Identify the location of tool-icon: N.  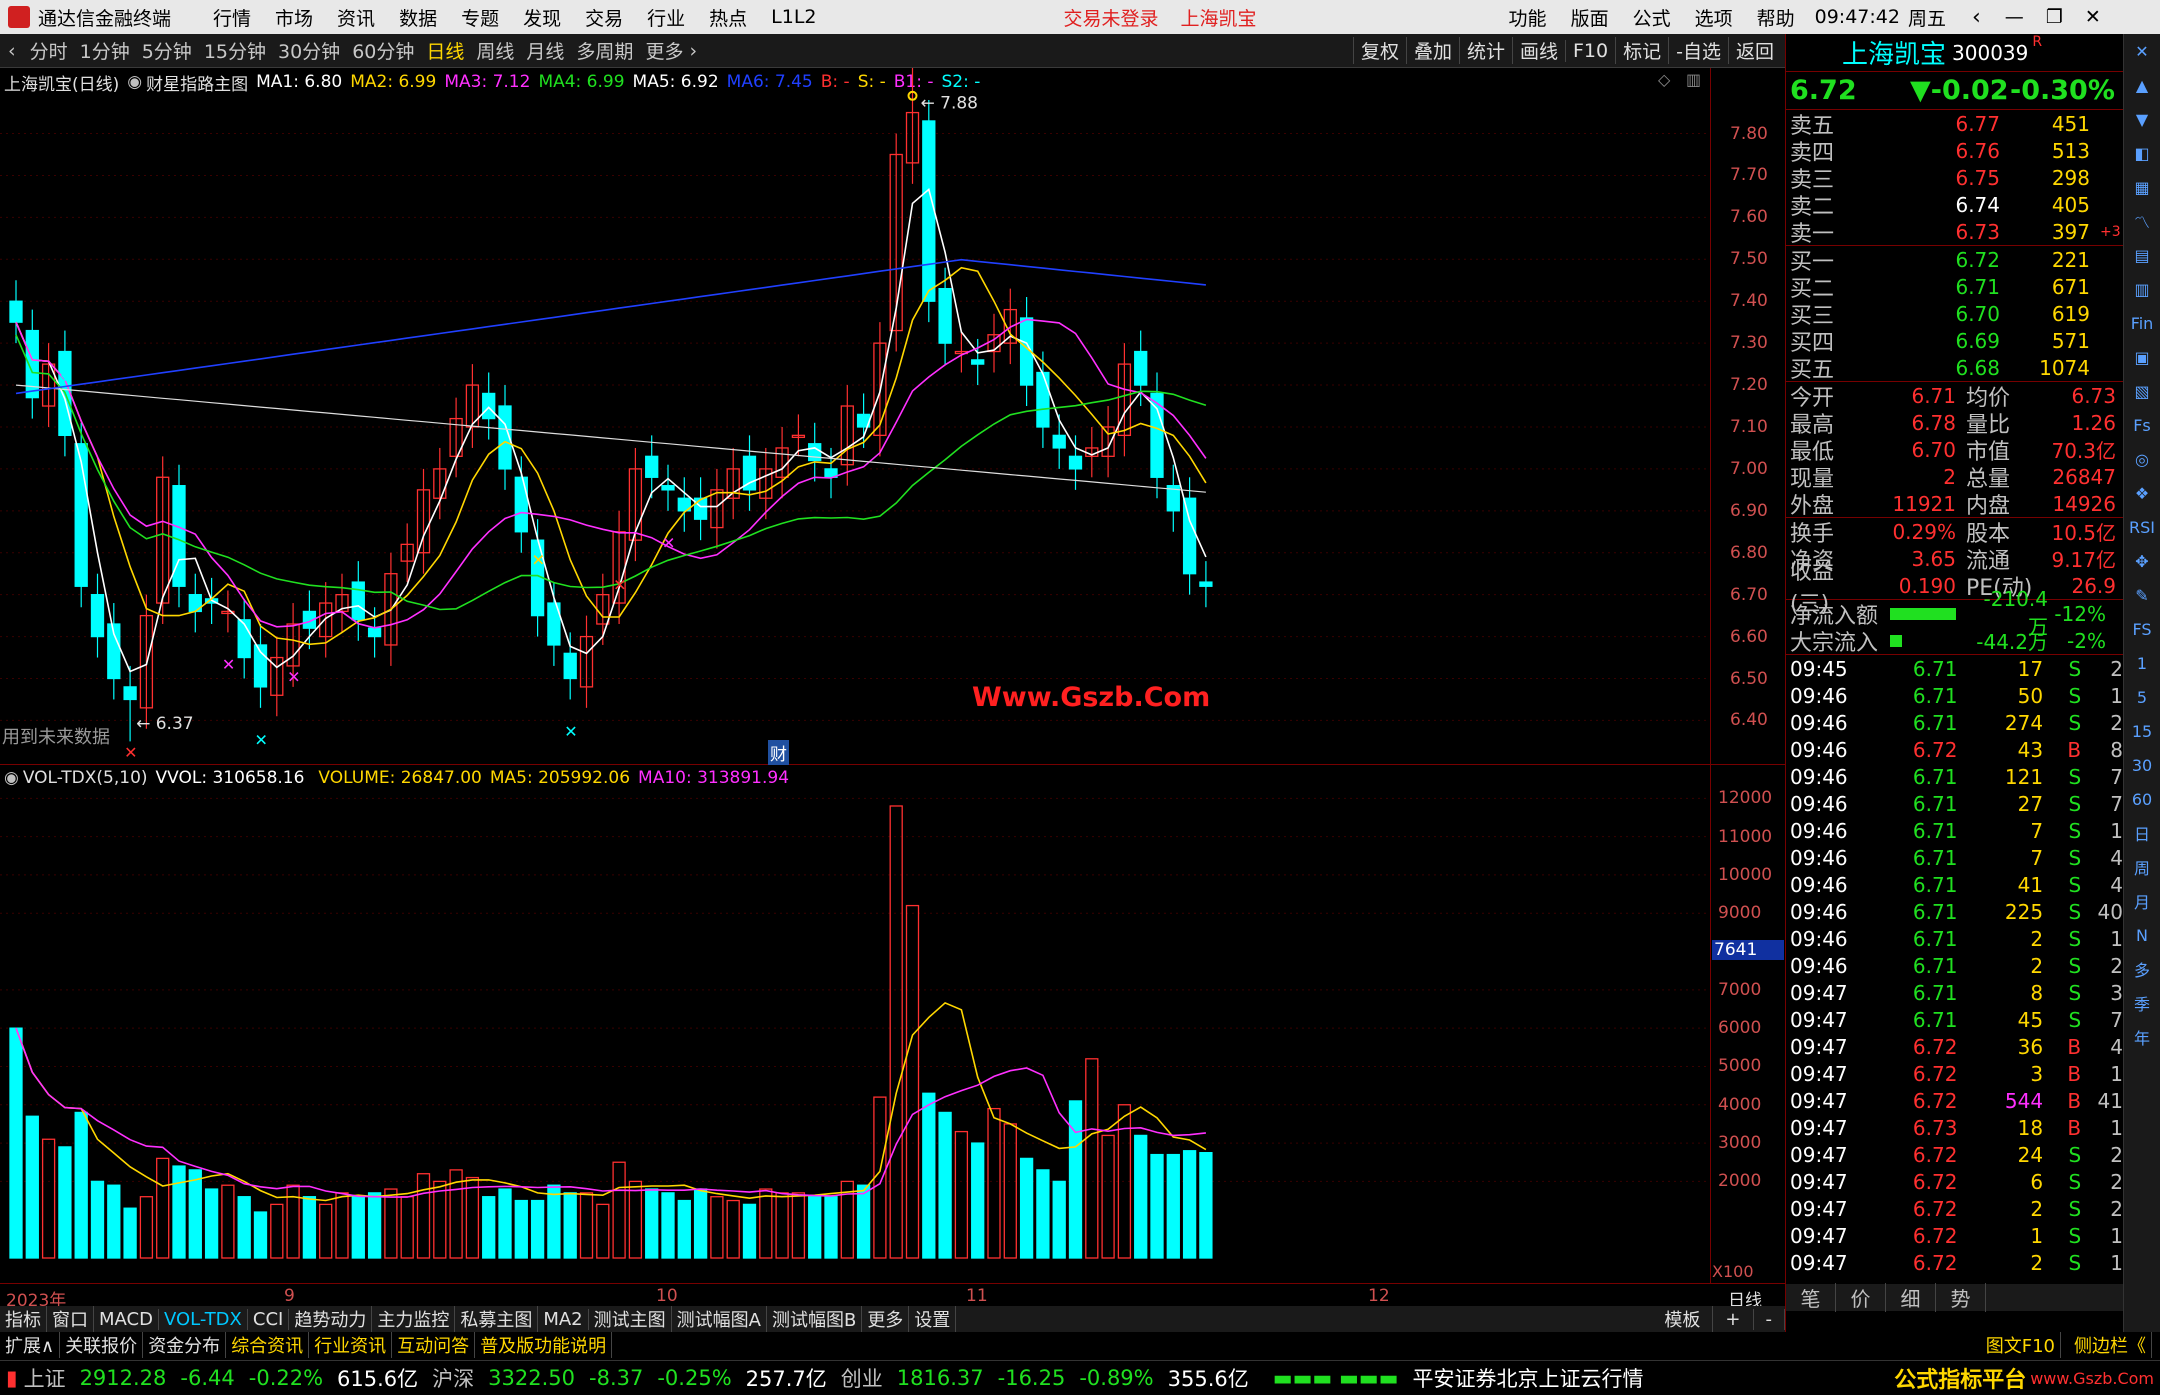
(2142, 935).